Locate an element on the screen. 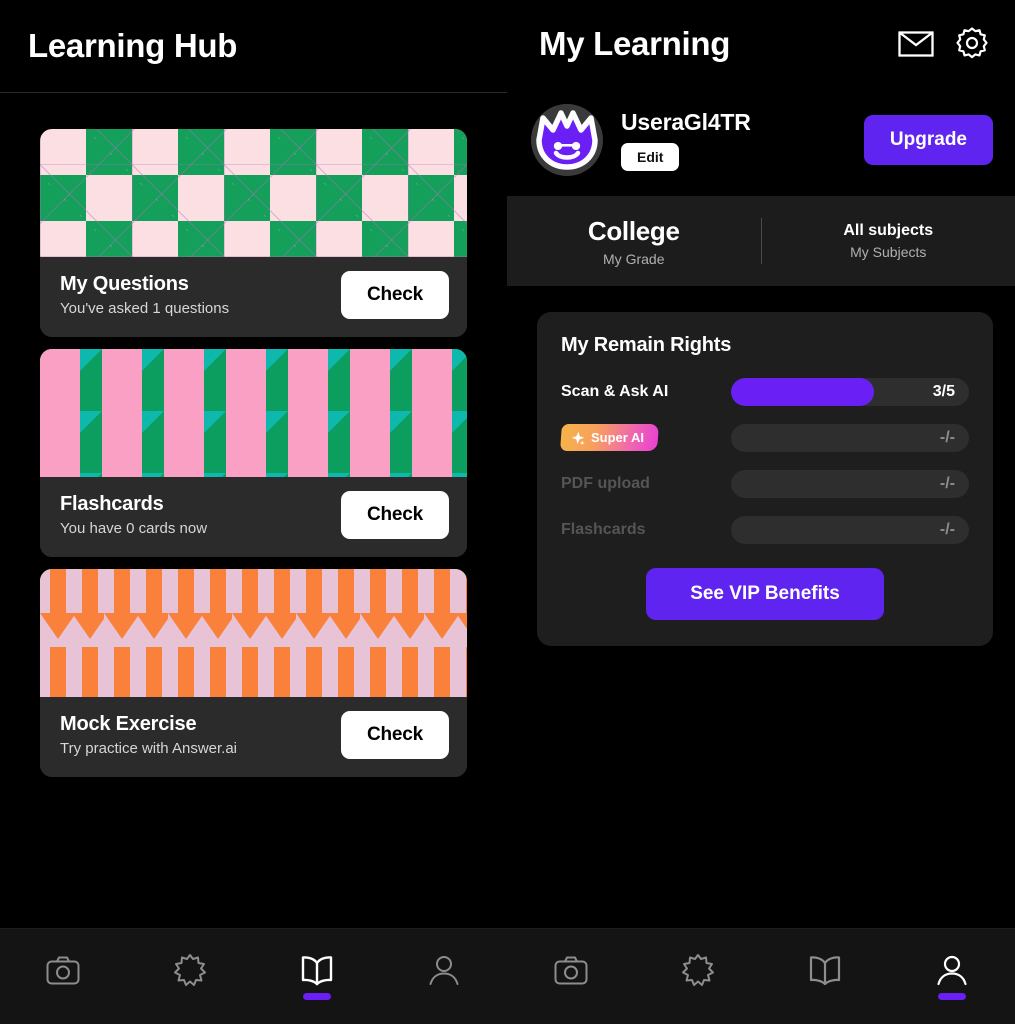 The image size is (1015, 1024). card-art-diamond-pattern is located at coordinates (253, 193).